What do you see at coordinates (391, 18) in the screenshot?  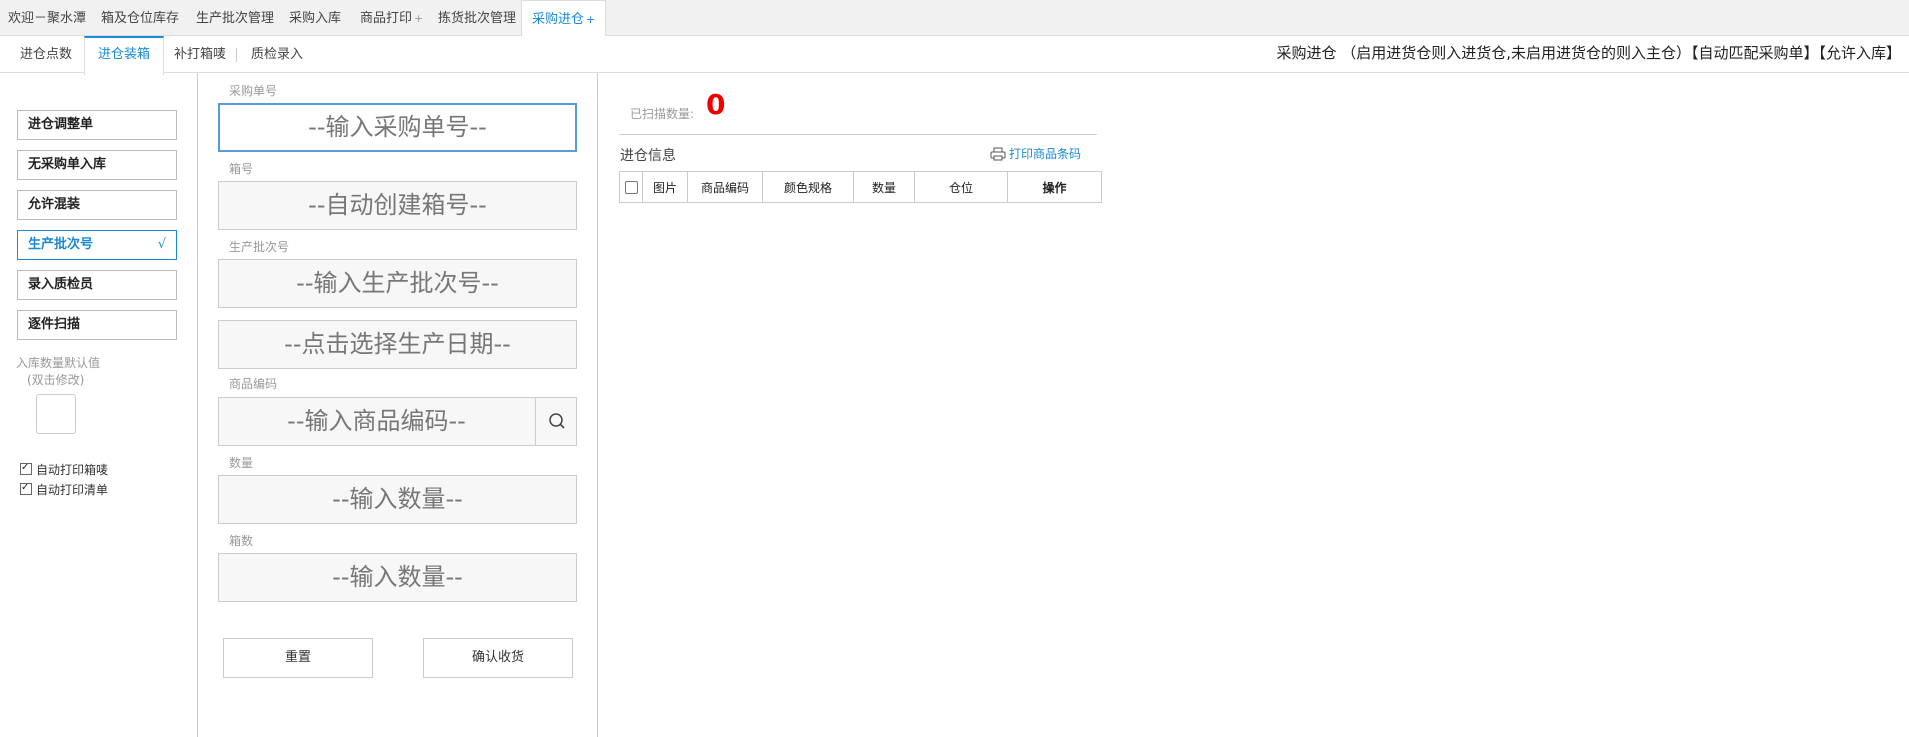 I see `tab-product-print: 商品打印 +` at bounding box center [391, 18].